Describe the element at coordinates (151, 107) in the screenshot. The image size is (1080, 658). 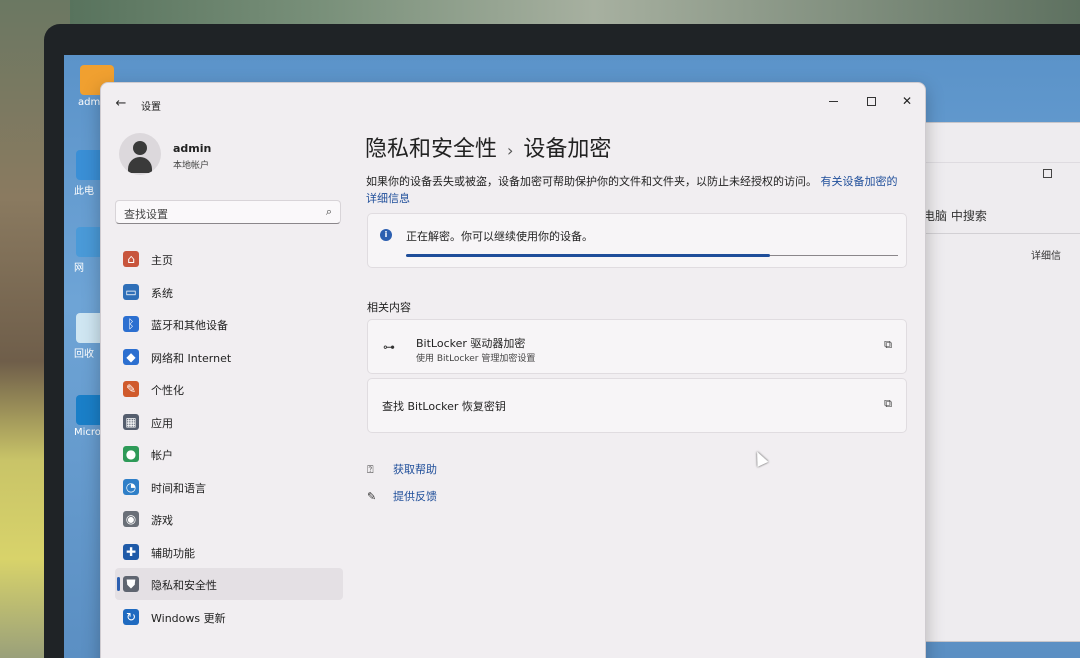
I see `app-title: 设置` at that location.